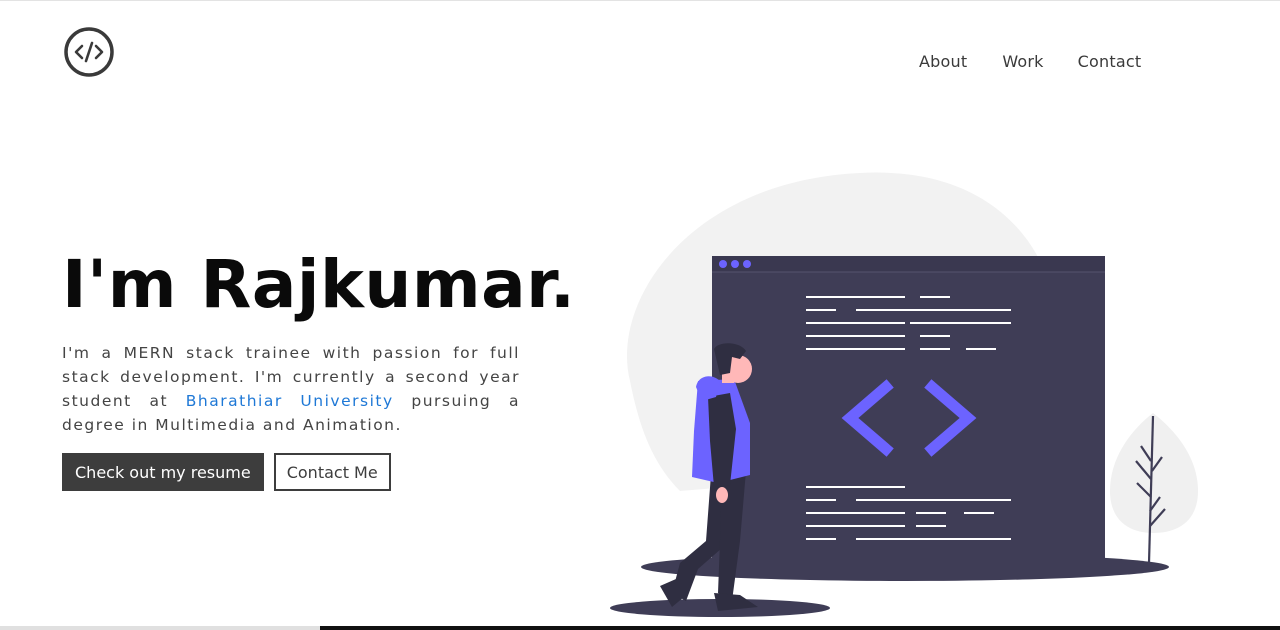 Image resolution: width=1280 pixels, height=630 pixels. Describe the element at coordinates (800, 628) in the screenshot. I see `scroll-progress-bar` at that location.